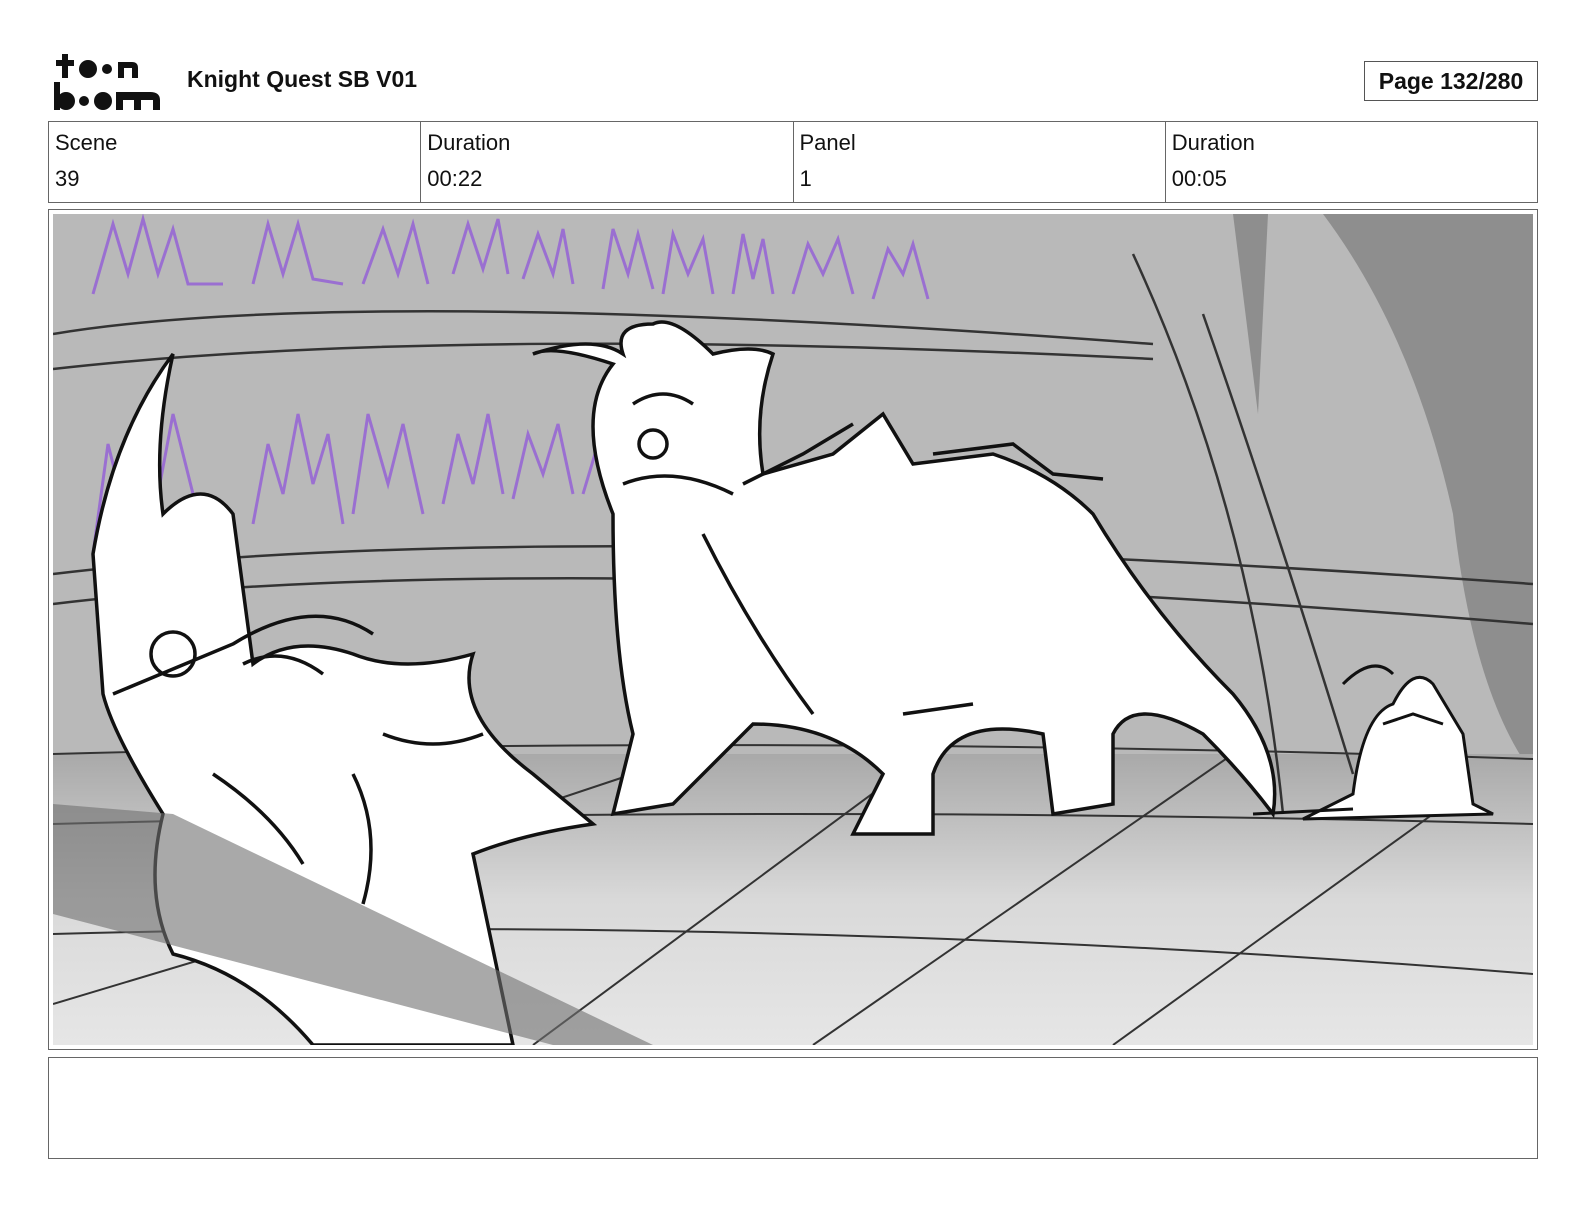 This screenshot has width=1584, height=1224. What do you see at coordinates (67, 178) in the screenshot?
I see `scene-value: 39` at bounding box center [67, 178].